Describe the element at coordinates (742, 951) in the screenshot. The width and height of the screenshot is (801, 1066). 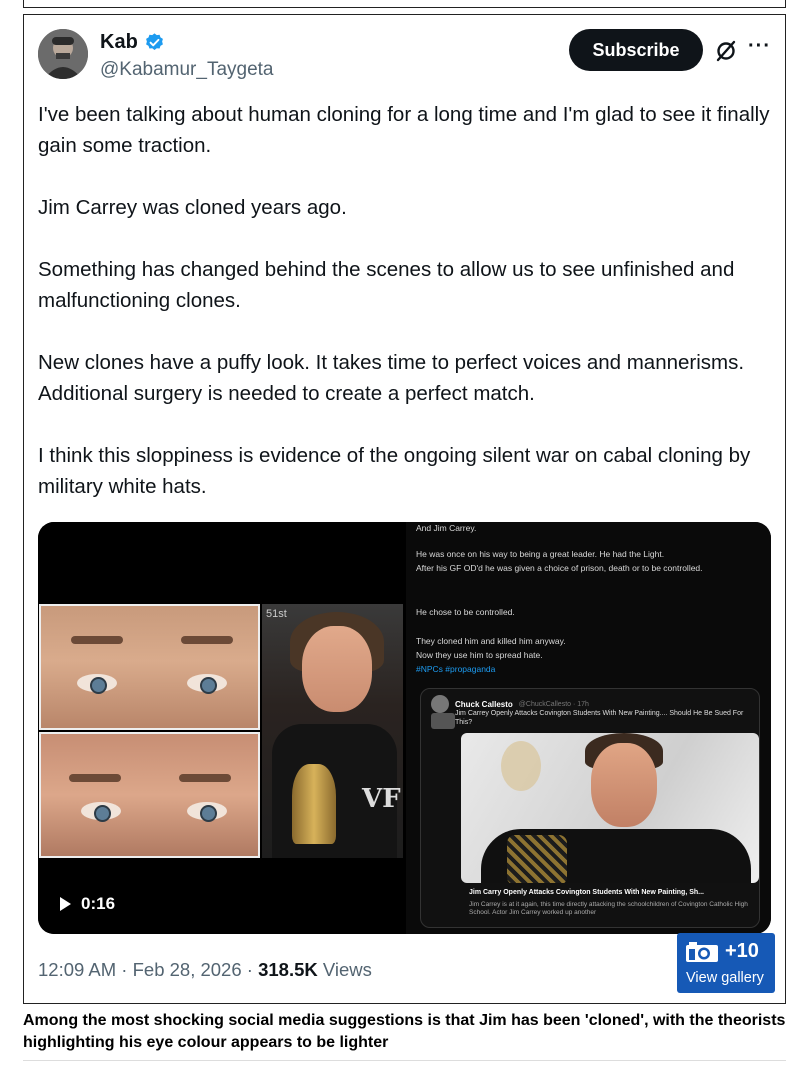
I see `gallery-count: +10` at that location.